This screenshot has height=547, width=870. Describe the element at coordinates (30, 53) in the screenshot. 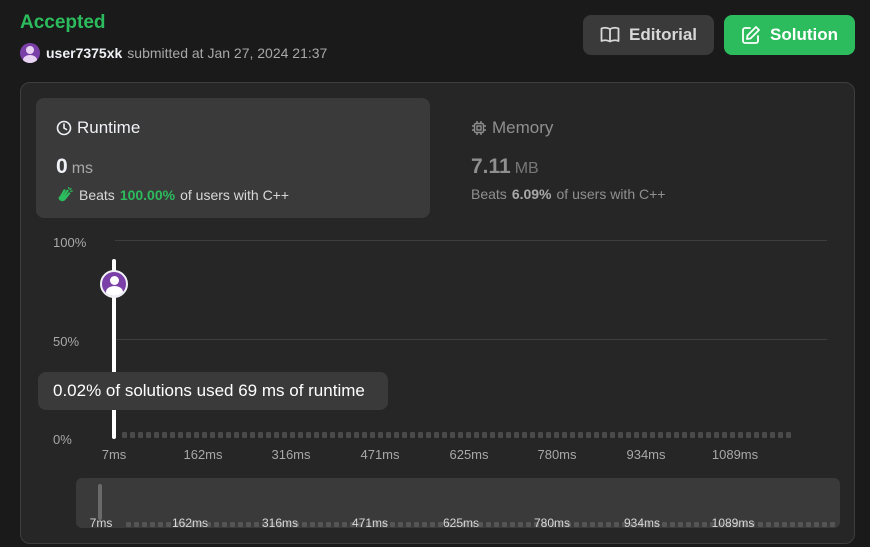

I see `avatar` at that location.